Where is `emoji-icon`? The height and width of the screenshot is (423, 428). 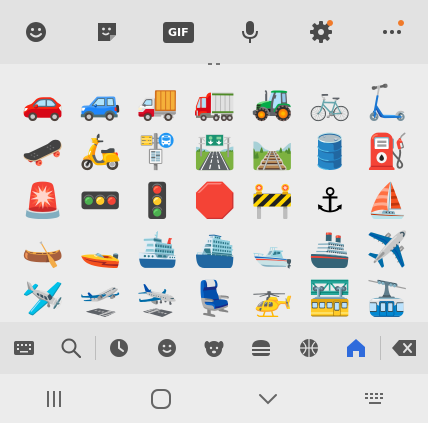
emoji-icon is located at coordinates (35, 32).